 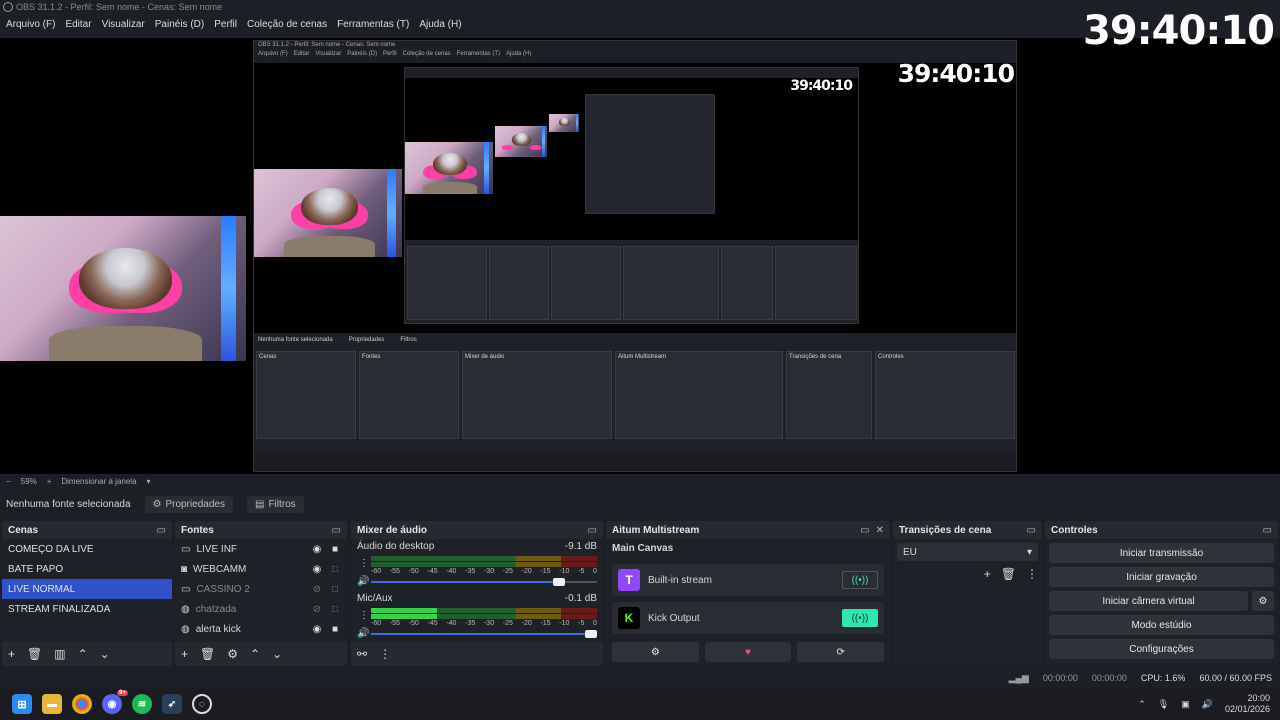 I want to click on multistream-donate-button: ♥, so click(x=748, y=652).